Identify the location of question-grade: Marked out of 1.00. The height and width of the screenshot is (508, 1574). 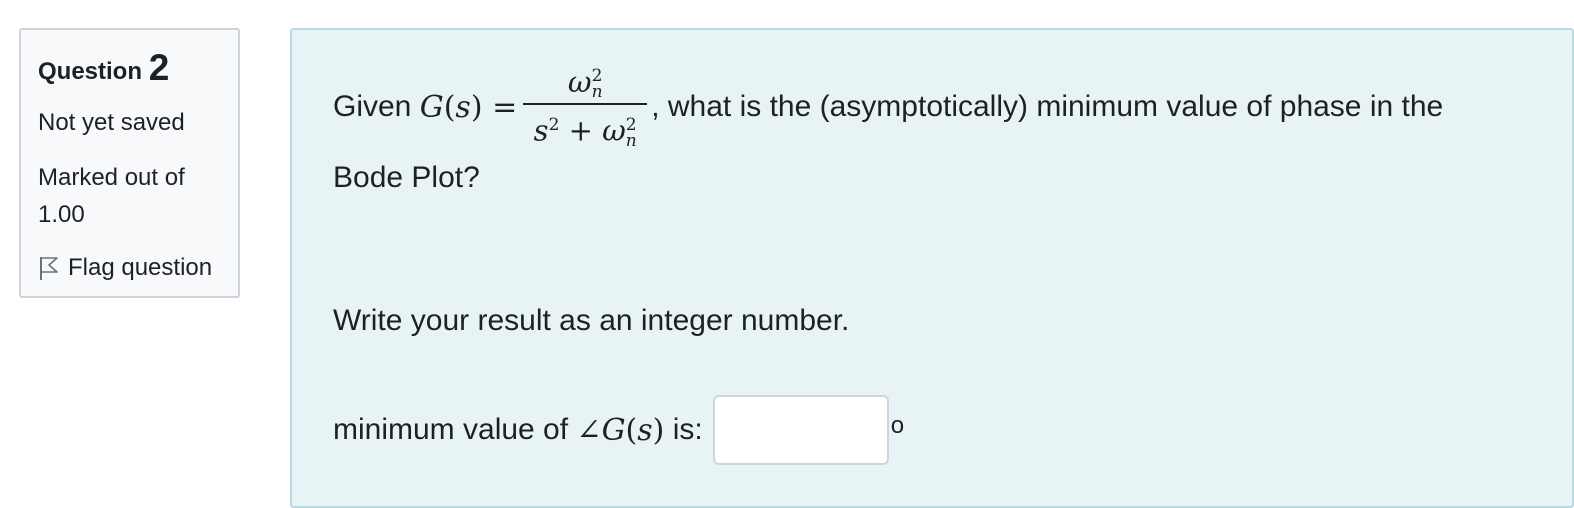
(138, 196).